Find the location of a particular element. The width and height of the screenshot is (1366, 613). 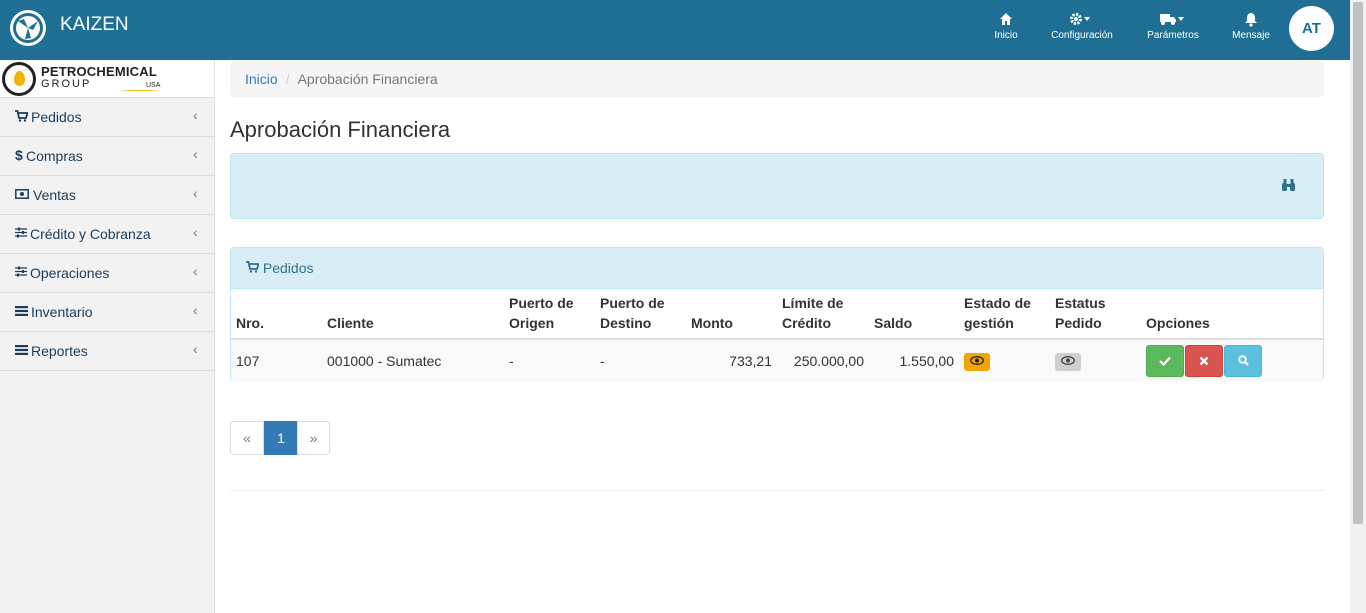

app-name: KAIZEN is located at coordinates (94, 25).